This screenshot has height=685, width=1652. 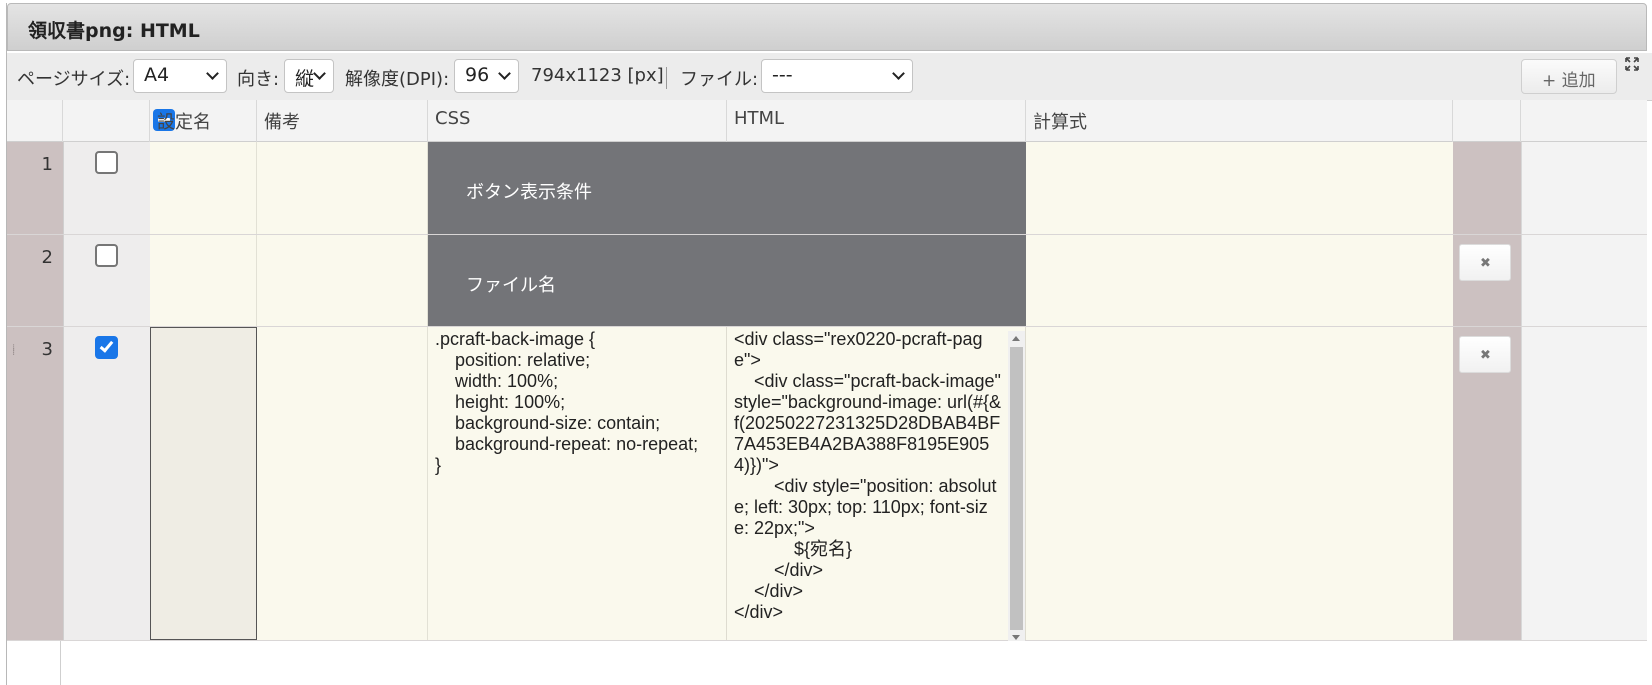 What do you see at coordinates (577, 121) in the screenshot?
I see `column-header-css: CSS` at bounding box center [577, 121].